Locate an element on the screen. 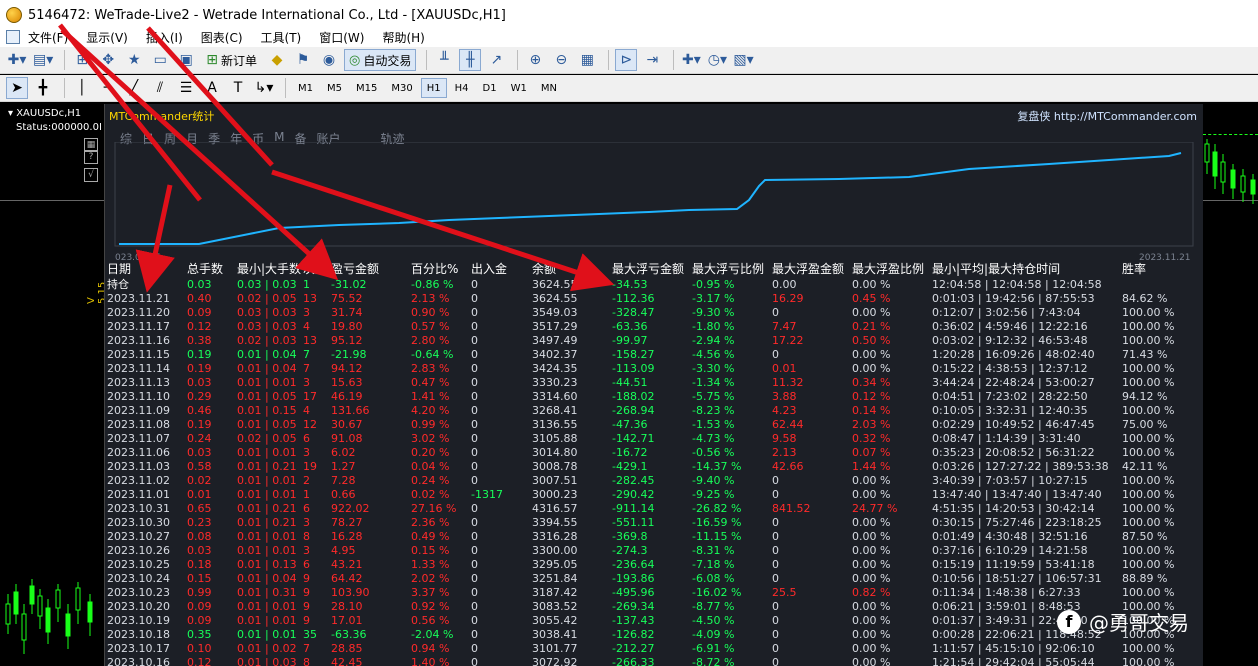 The image size is (1258, 666). fibonacci-icon: ☰ is located at coordinates (186, 88).